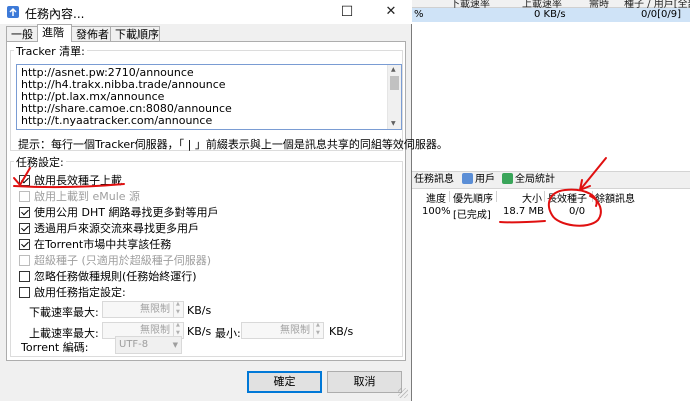 This screenshot has width=690, height=401. I want to click on tab-general: 一般, so click(22, 34).